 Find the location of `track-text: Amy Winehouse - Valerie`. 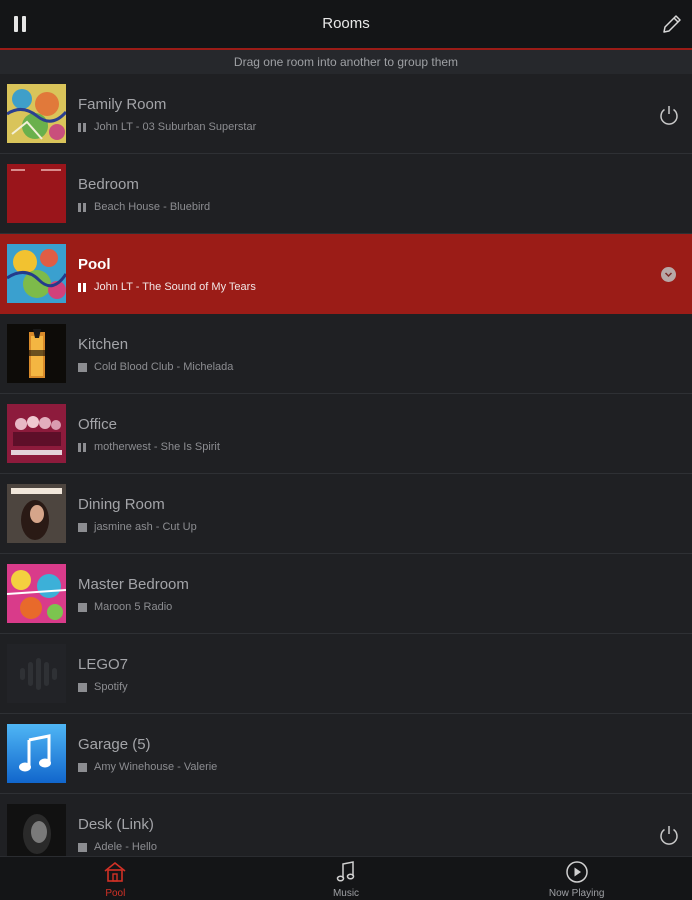

track-text: Amy Winehouse - Valerie is located at coordinates (156, 767).